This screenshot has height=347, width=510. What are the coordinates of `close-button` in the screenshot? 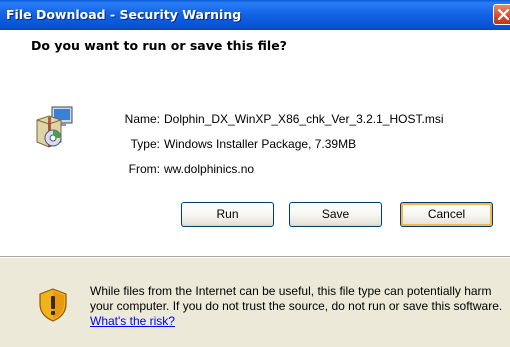 It's located at (501, 14).